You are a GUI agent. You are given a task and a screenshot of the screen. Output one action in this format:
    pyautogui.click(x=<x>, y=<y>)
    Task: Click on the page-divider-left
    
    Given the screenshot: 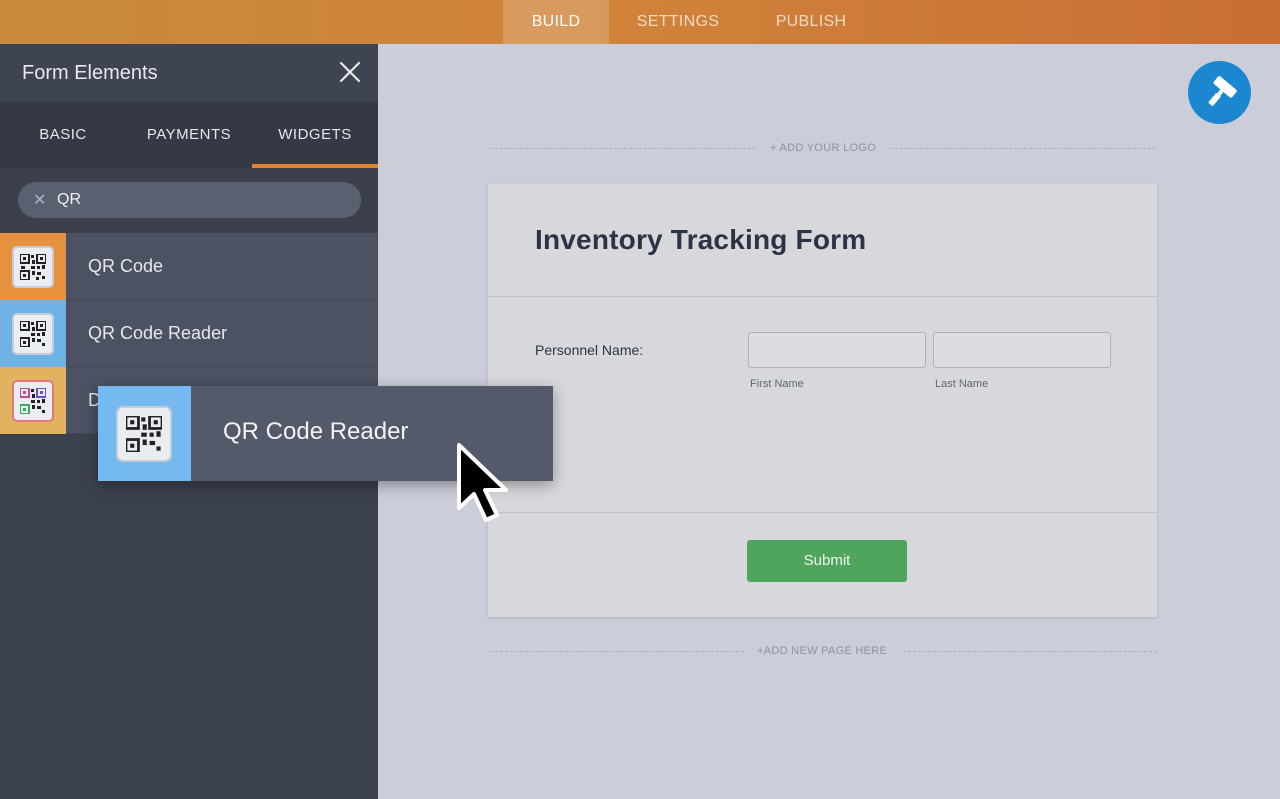 What is the action you would take?
    pyautogui.click(x=617, y=651)
    